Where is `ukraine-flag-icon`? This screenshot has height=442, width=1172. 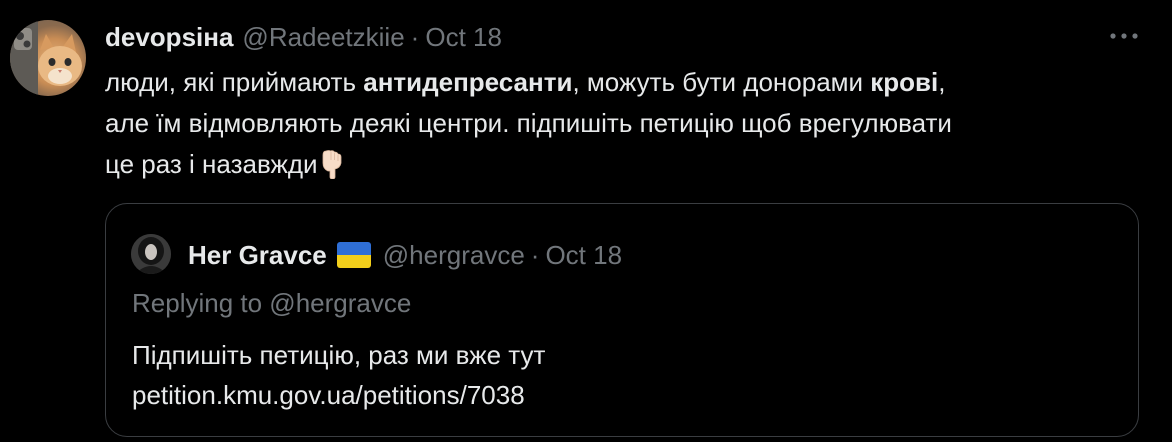 ukraine-flag-icon is located at coordinates (353, 255).